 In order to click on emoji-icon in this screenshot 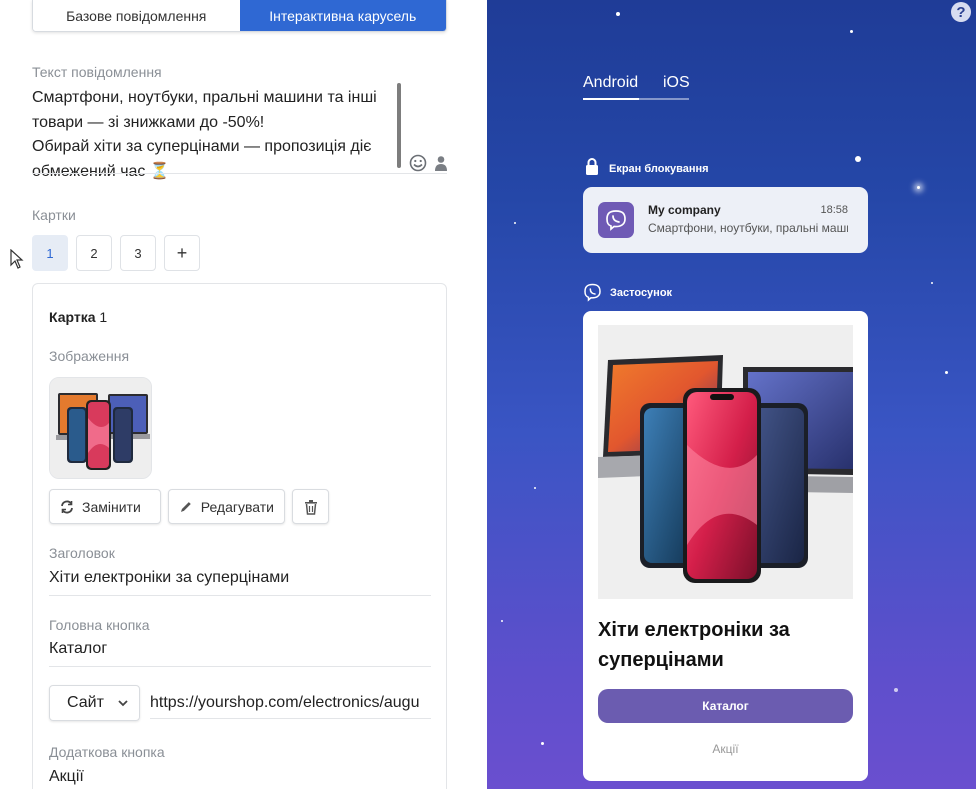, I will do `click(418, 163)`.